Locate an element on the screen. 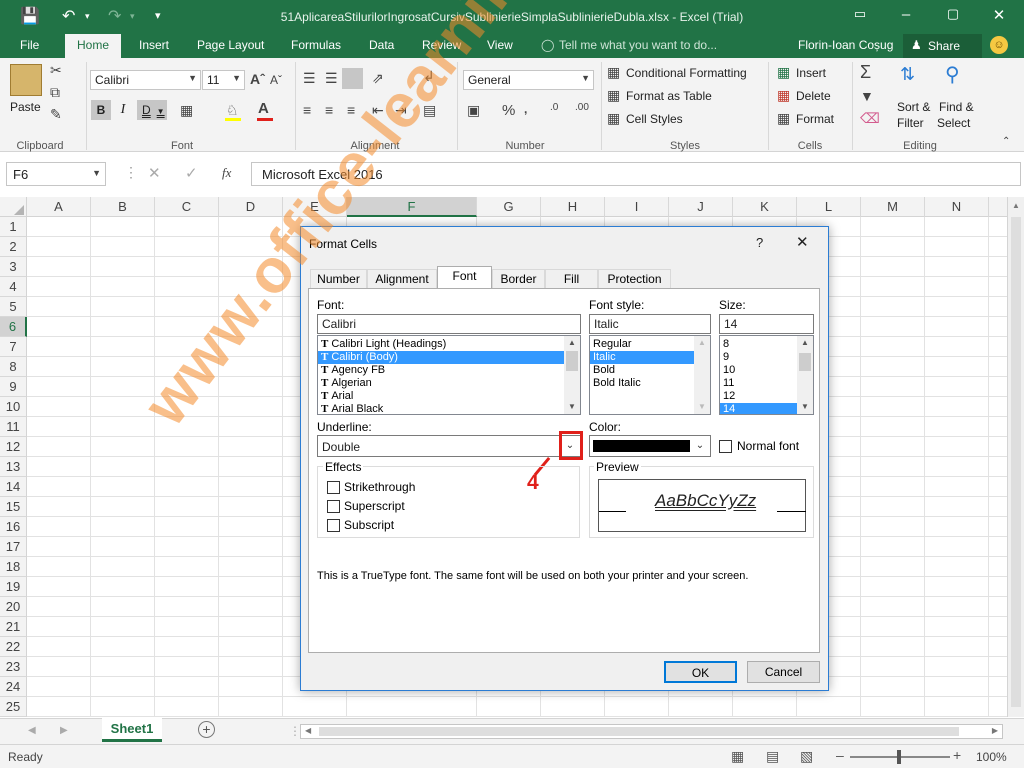  font-input: Calibri is located at coordinates (449, 324).